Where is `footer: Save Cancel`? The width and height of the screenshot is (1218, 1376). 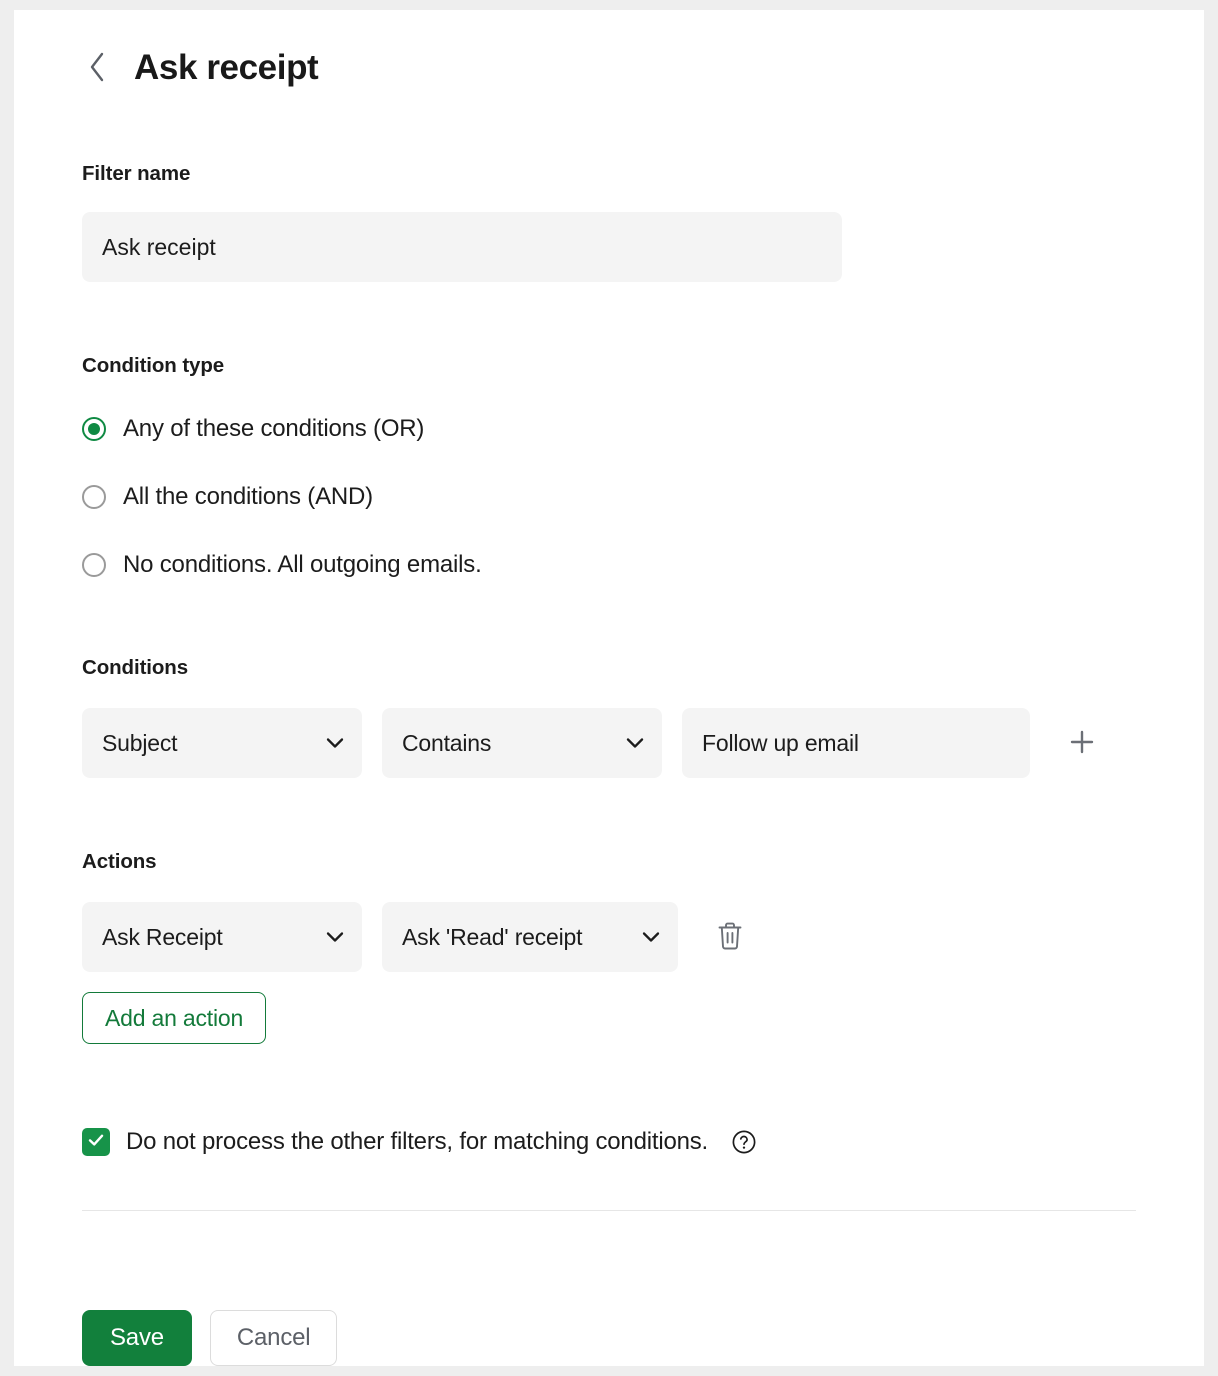
footer: Save Cancel is located at coordinates (609, 1321).